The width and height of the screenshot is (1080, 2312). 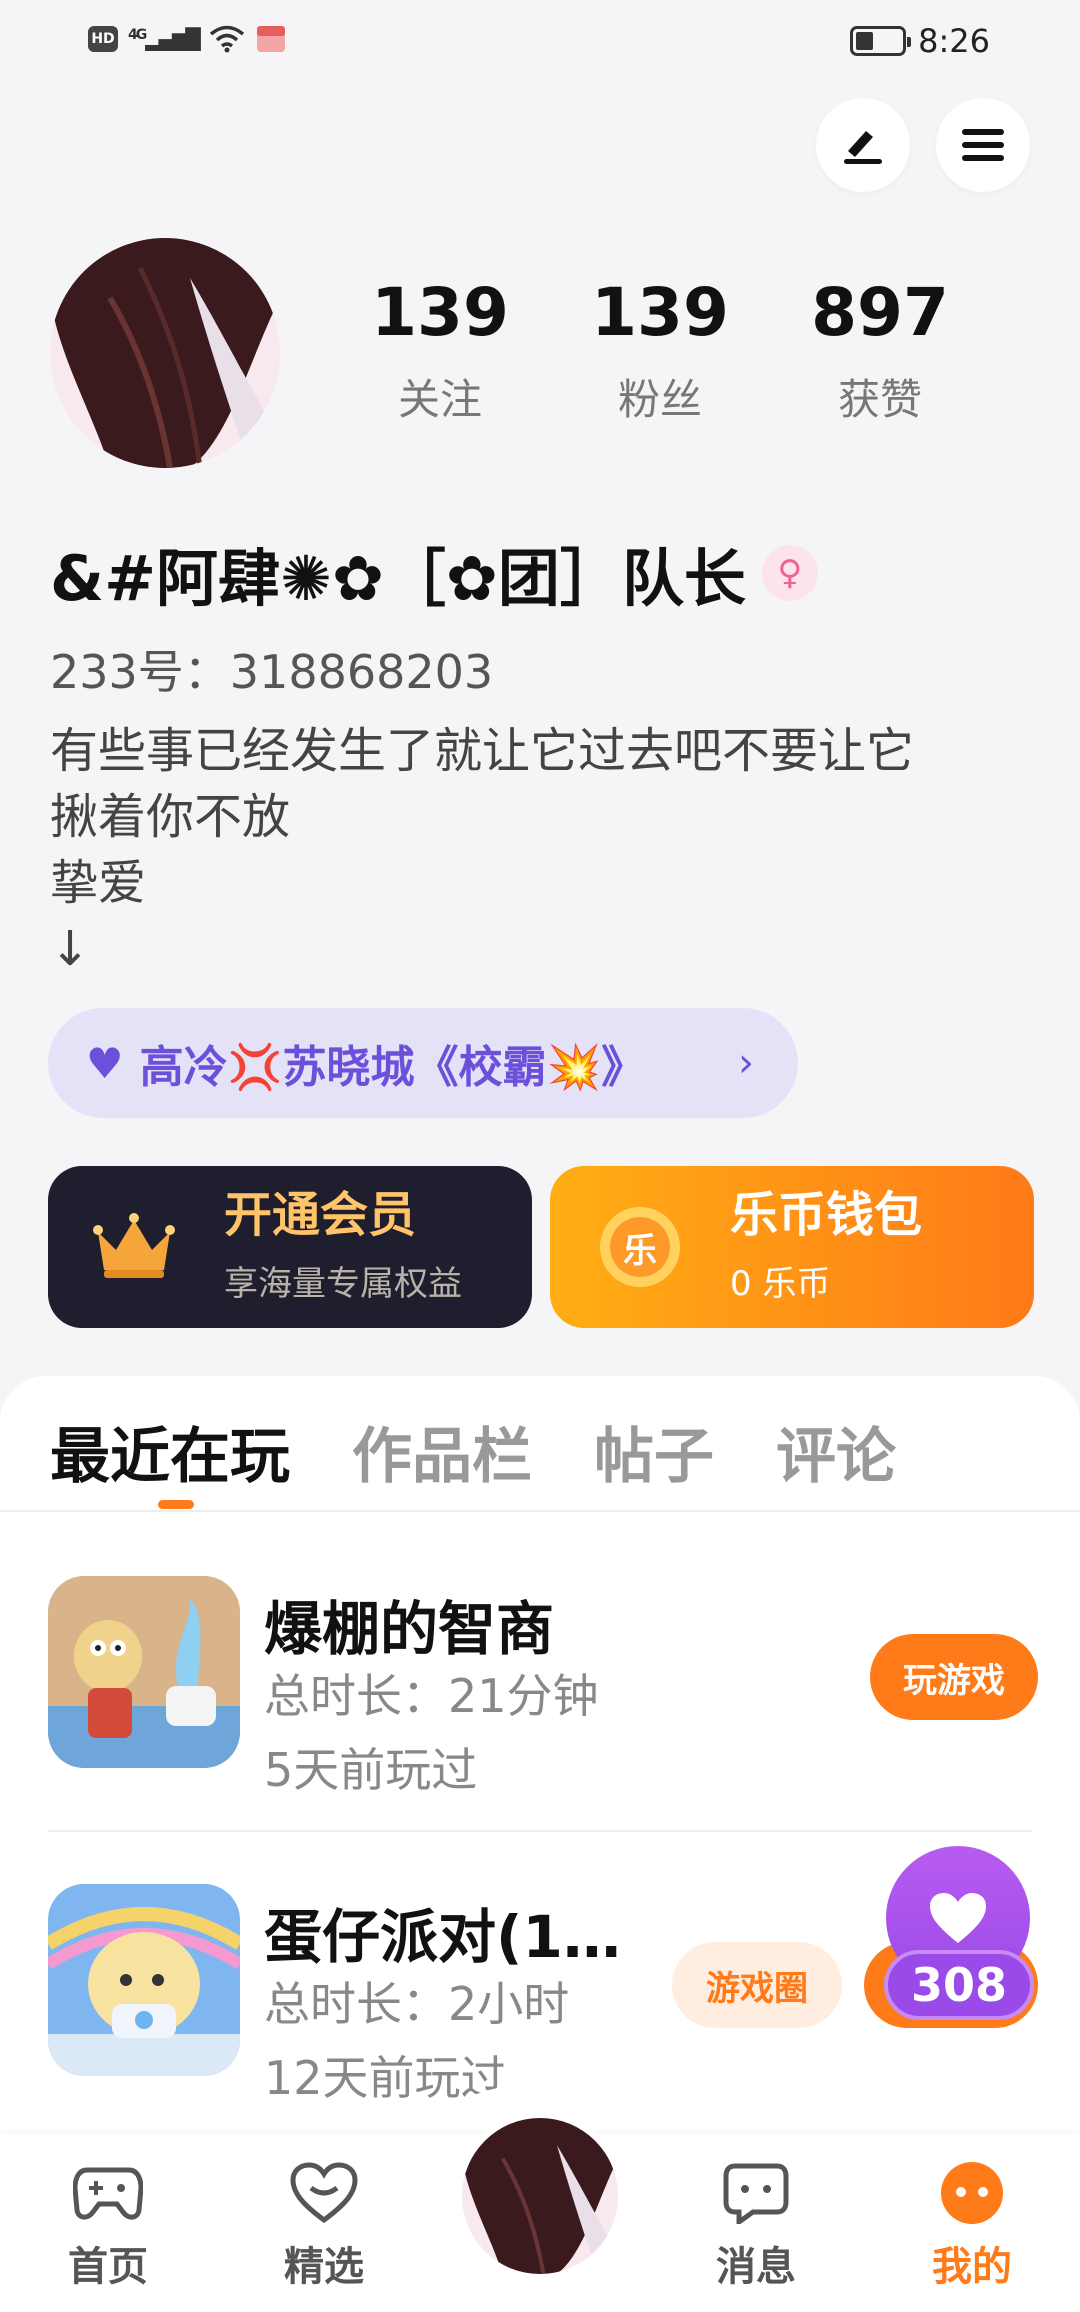 I want to click on coin-icon-char: 乐, so click(x=640, y=1250).